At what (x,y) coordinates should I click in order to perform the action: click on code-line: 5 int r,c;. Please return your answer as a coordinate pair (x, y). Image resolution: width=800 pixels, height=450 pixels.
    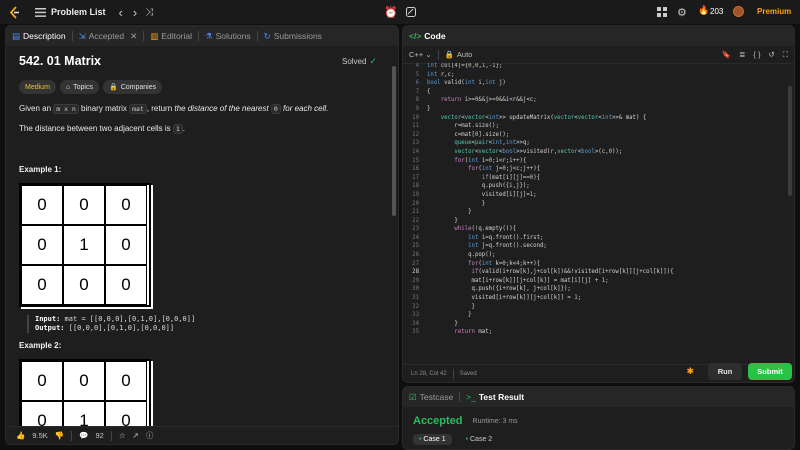
    Looking at the image, I should click on (598, 76).